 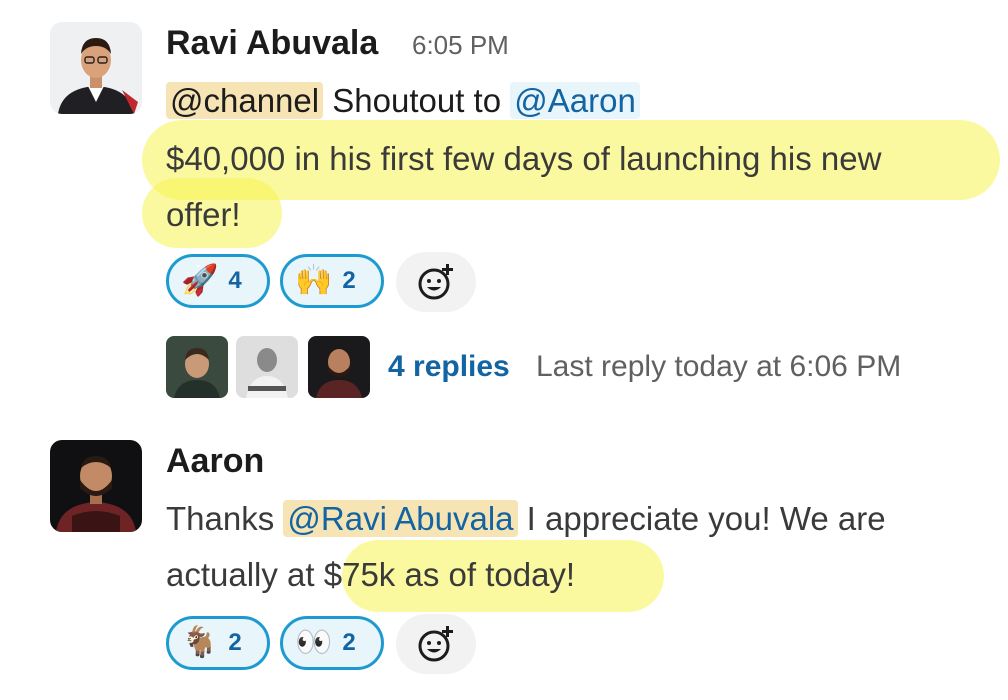 What do you see at coordinates (245, 100) in the screenshot?
I see `channel-mention: @channel` at bounding box center [245, 100].